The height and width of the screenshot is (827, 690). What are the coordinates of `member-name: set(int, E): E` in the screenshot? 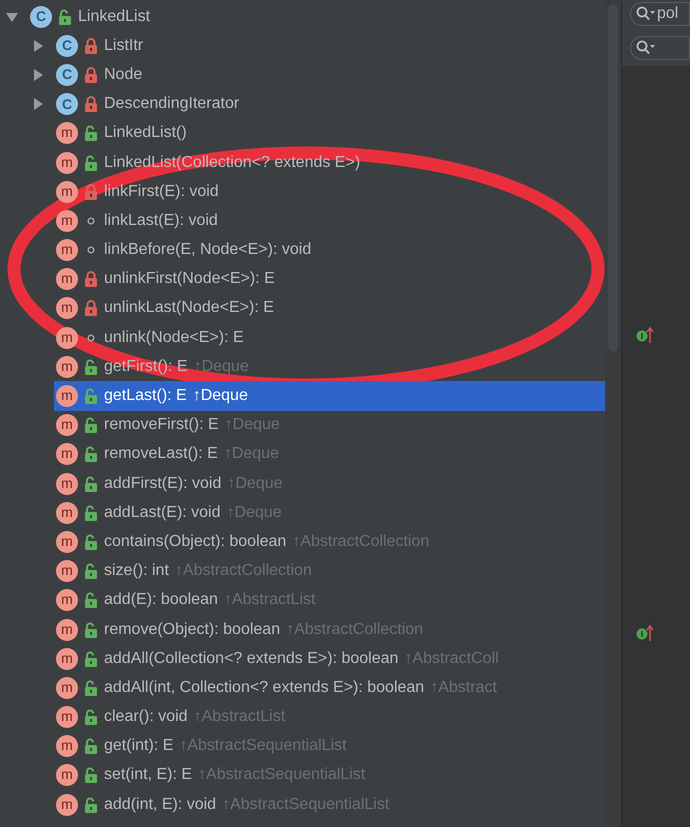 It's located at (148, 775).